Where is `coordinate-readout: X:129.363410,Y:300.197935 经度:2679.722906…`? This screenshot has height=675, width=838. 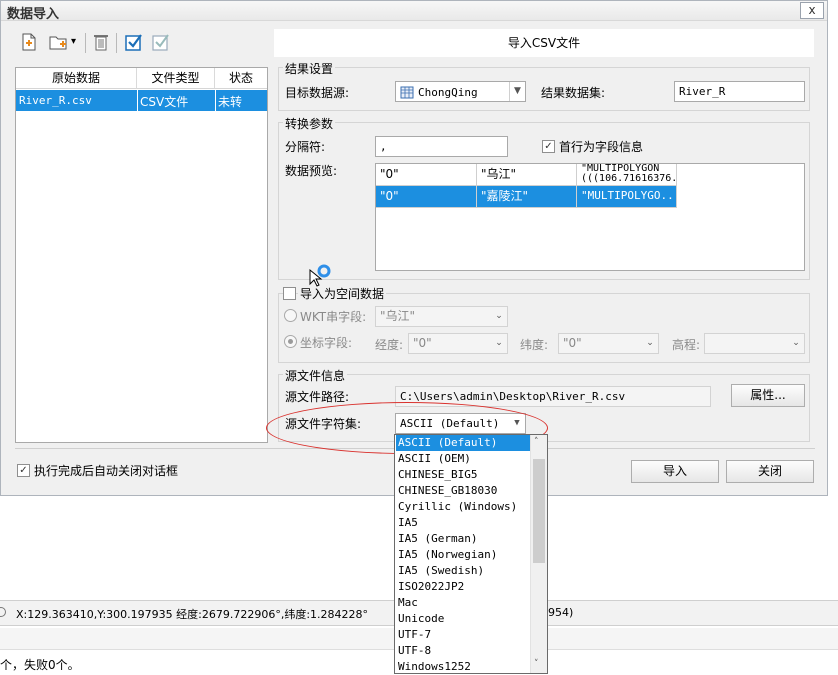 coordinate-readout: X:129.363410,Y:300.197935 经度:2679.722906… is located at coordinates (192, 614).